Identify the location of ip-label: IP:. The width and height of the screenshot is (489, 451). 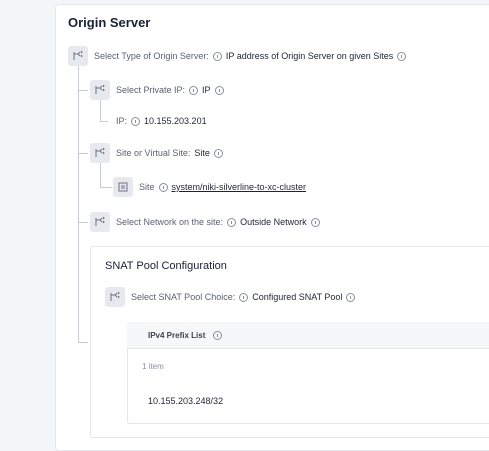
(122, 121).